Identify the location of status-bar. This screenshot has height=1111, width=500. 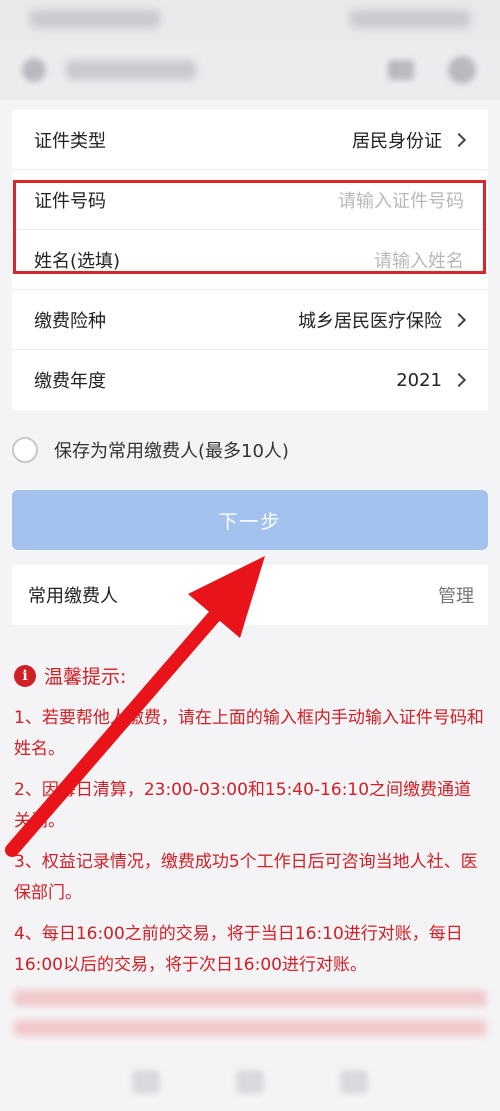
(250, 20).